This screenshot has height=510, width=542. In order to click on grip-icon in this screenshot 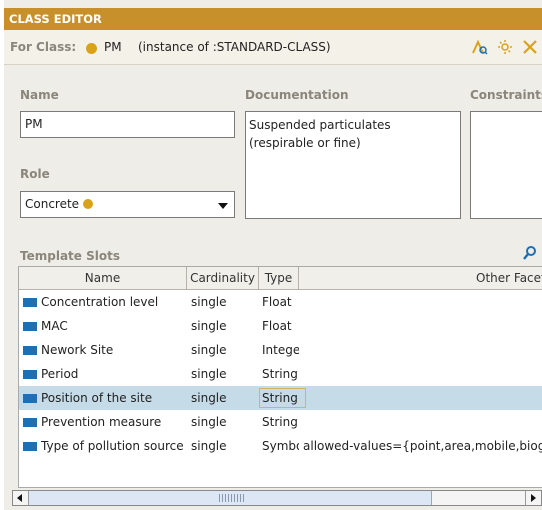, I will do `click(232, 498)`.